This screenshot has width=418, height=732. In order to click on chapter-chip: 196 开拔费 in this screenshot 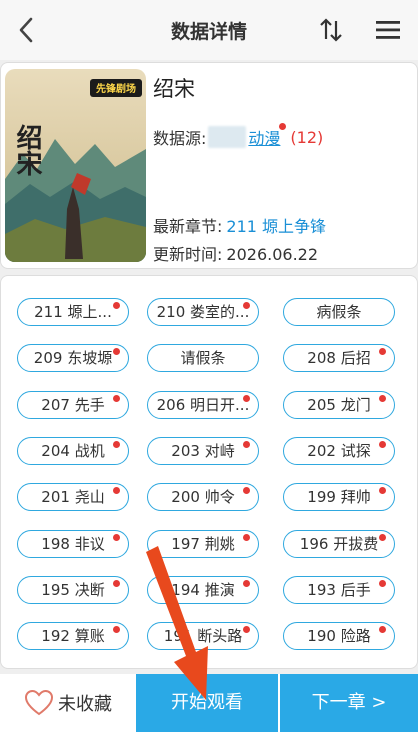, I will do `click(339, 544)`.